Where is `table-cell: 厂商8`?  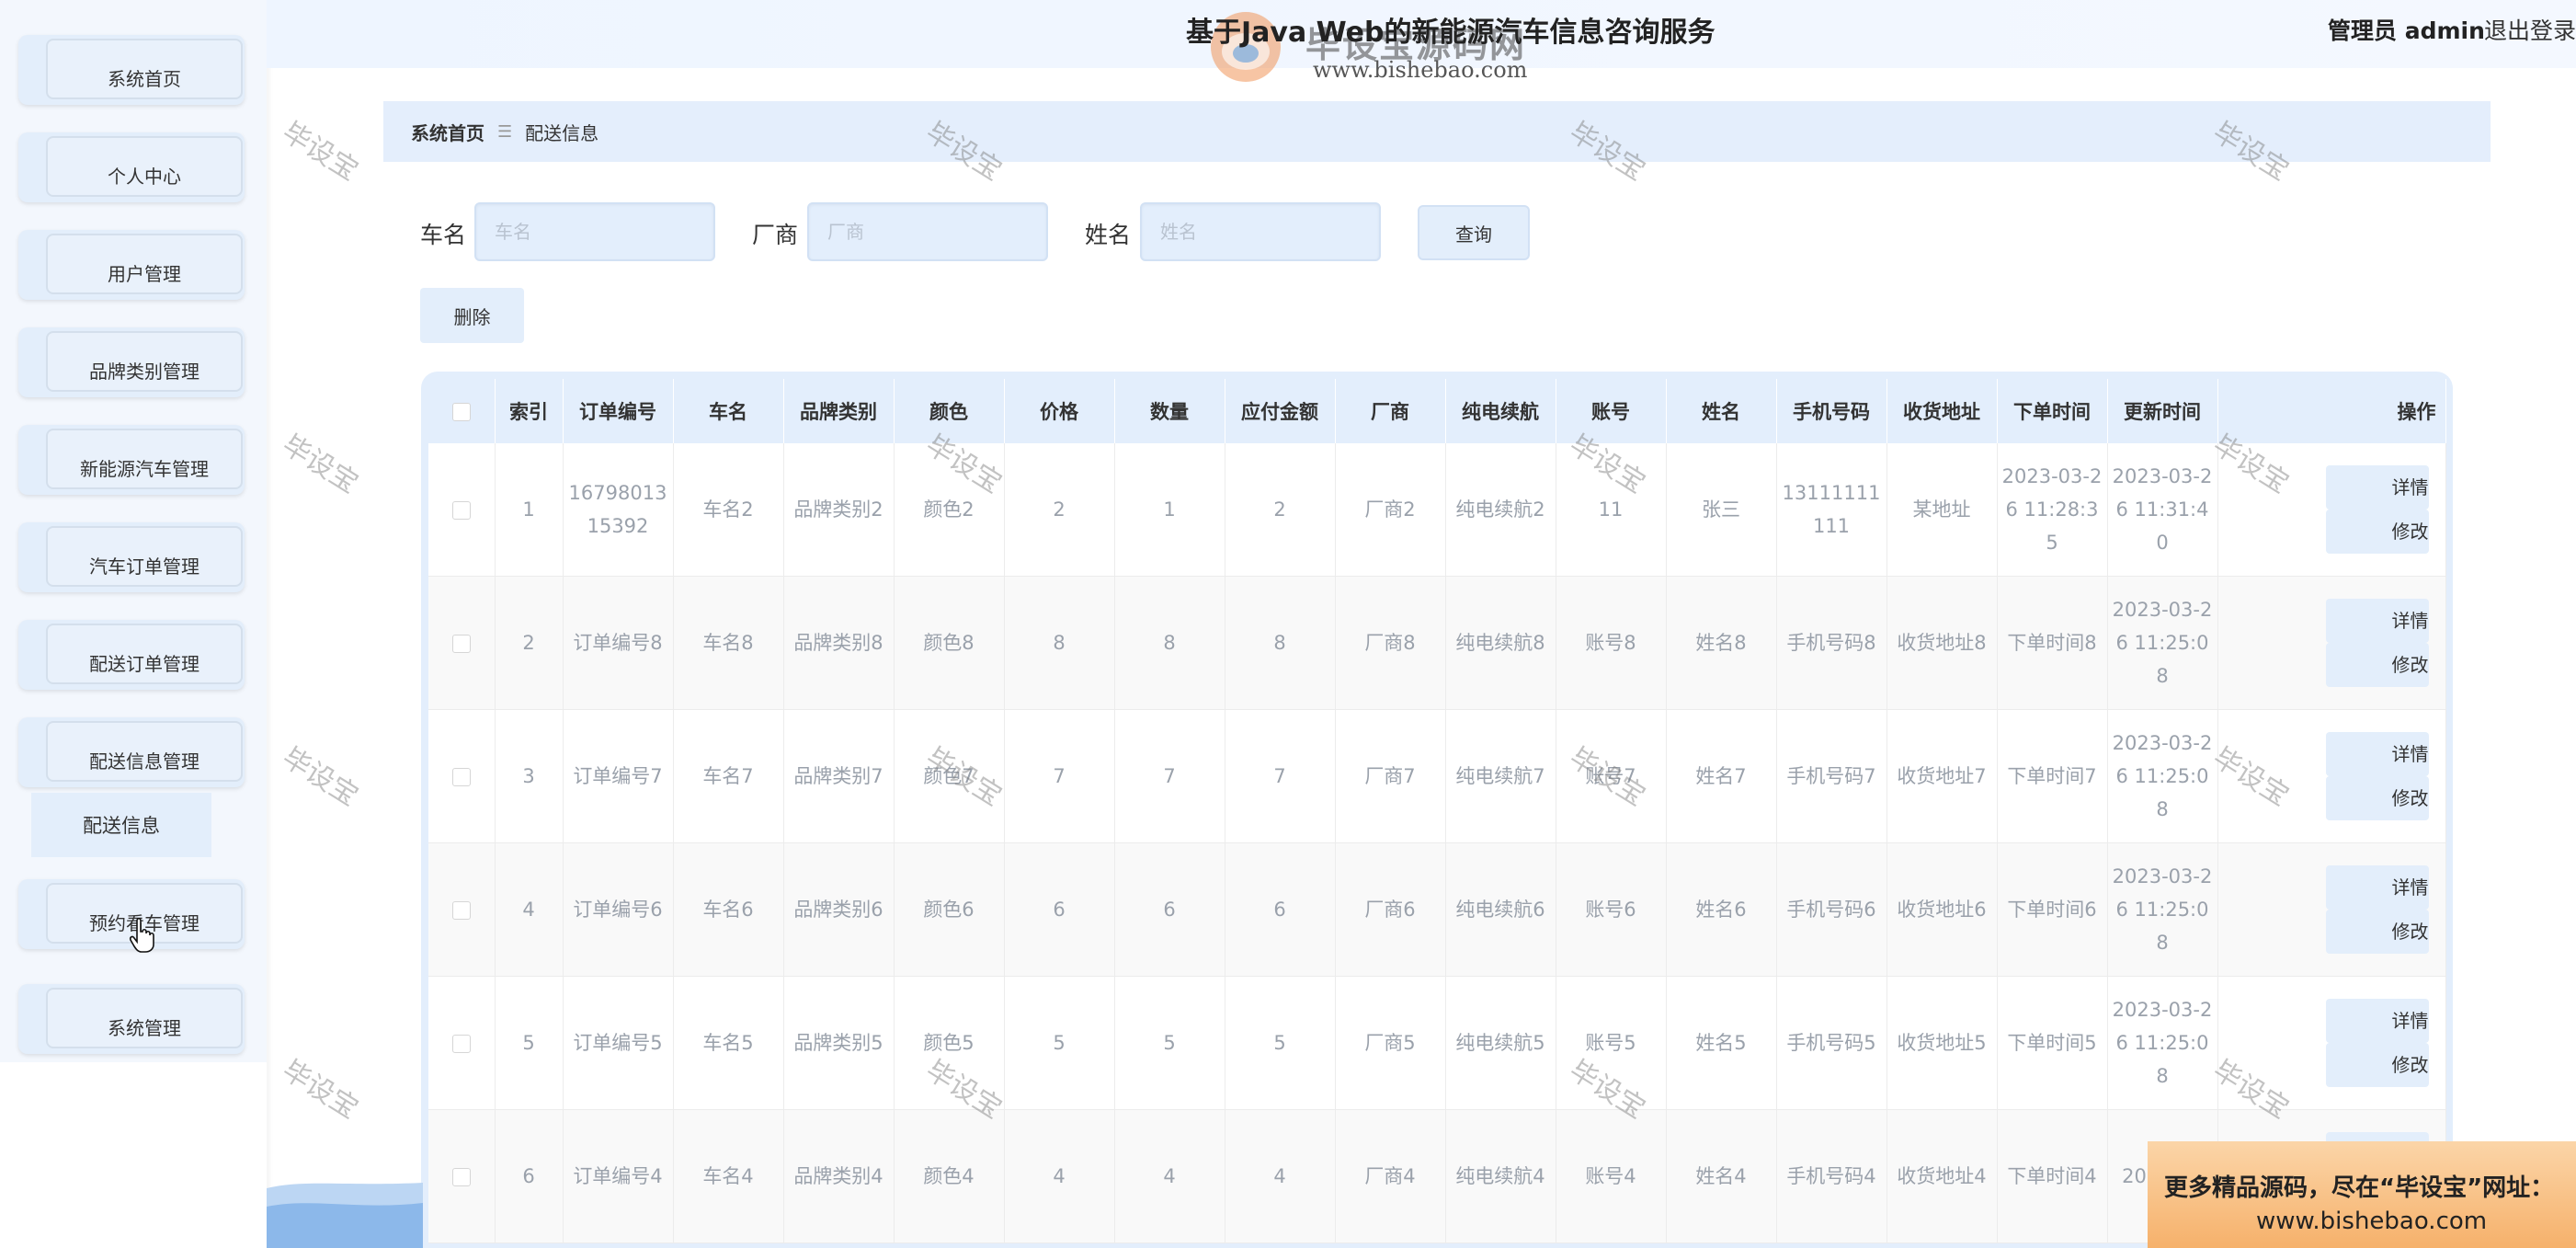
table-cell: 厂商8 is located at coordinates (1390, 643).